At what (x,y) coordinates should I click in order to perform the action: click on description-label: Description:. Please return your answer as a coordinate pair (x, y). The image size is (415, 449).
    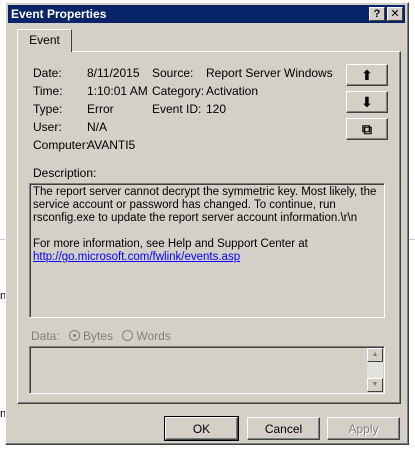
    Looking at the image, I should click on (65, 173).